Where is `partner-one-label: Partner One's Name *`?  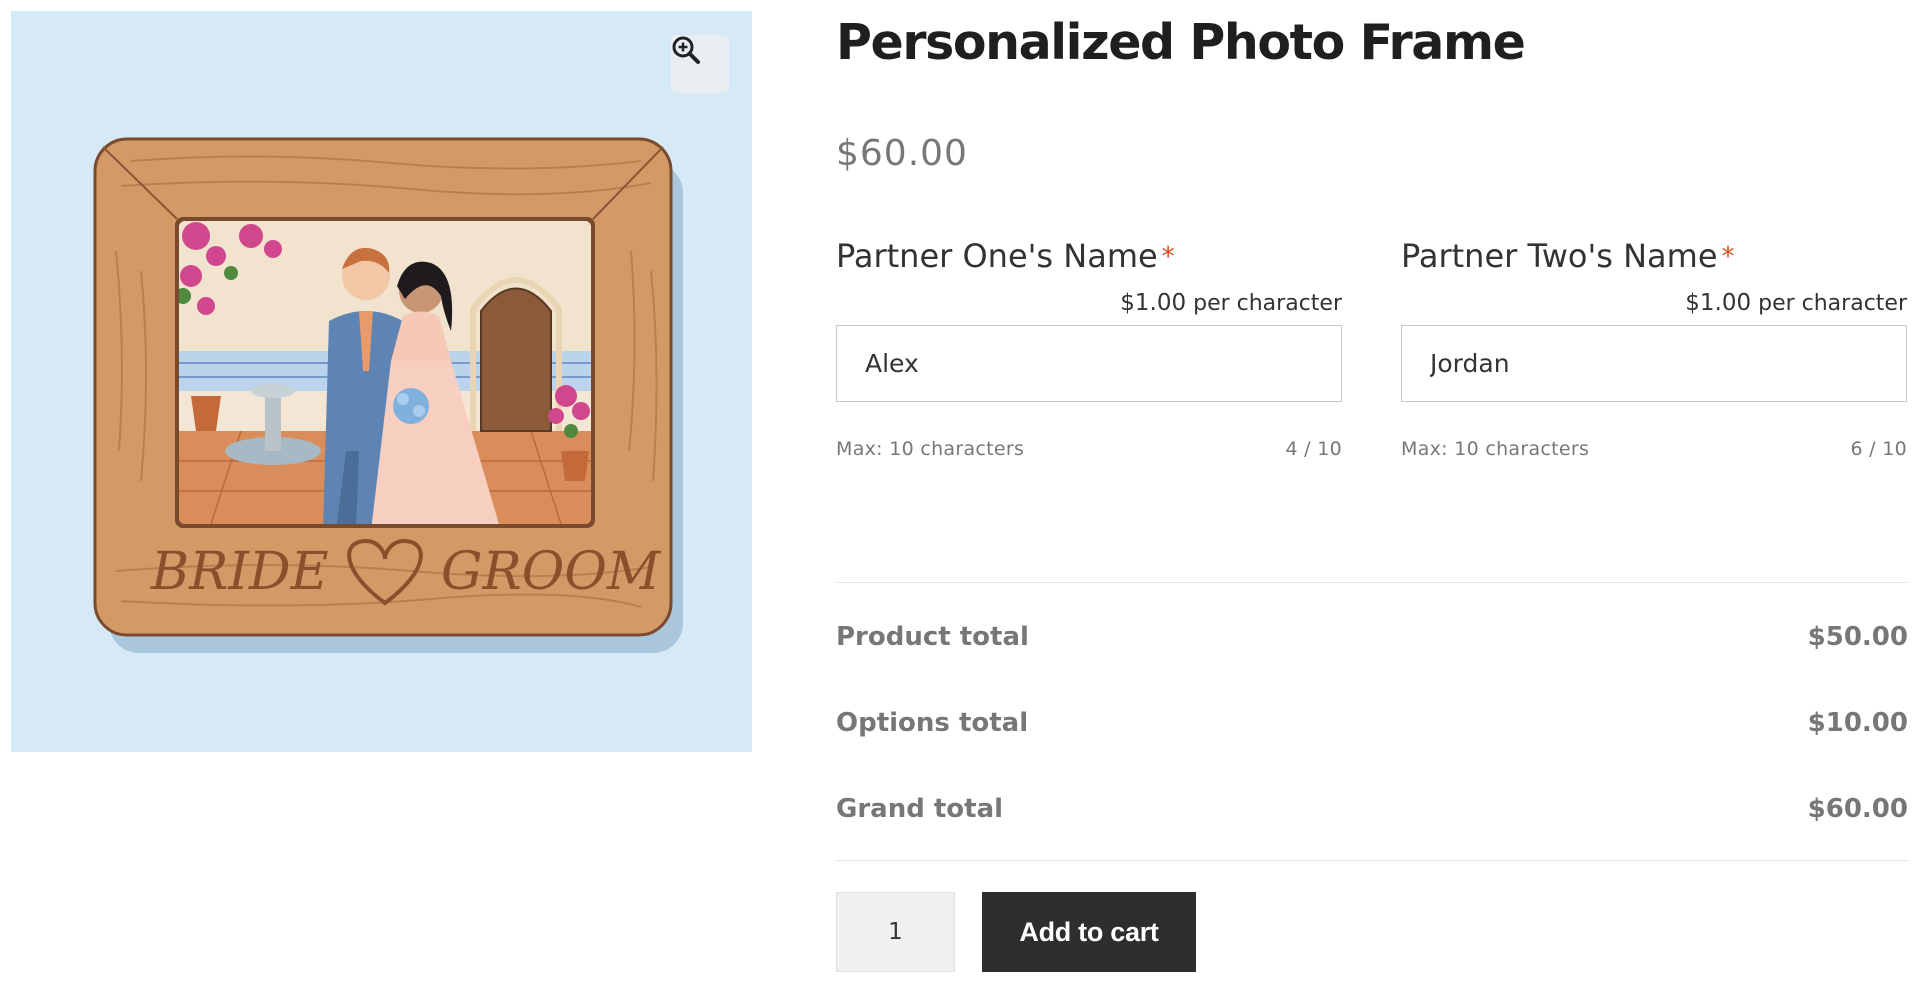 partner-one-label: Partner One's Name * is located at coordinates (1089, 257).